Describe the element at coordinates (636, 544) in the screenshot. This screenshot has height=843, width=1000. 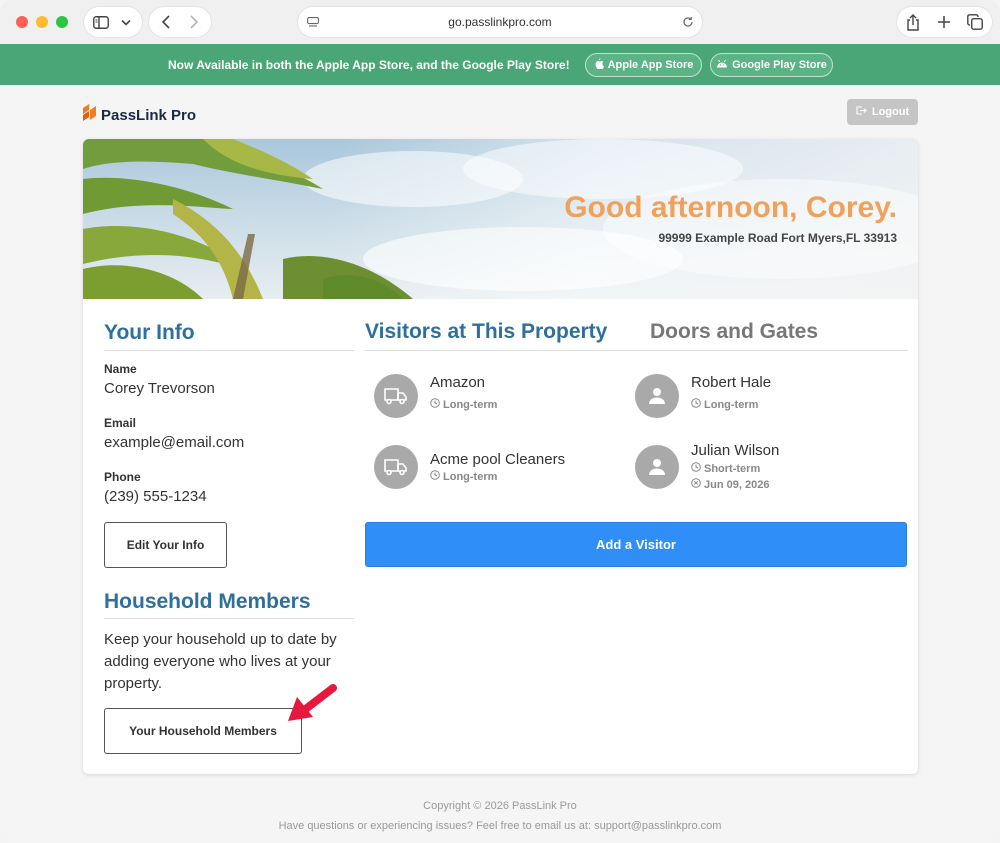
I see `add-visitor-button: Add a Visitor` at that location.